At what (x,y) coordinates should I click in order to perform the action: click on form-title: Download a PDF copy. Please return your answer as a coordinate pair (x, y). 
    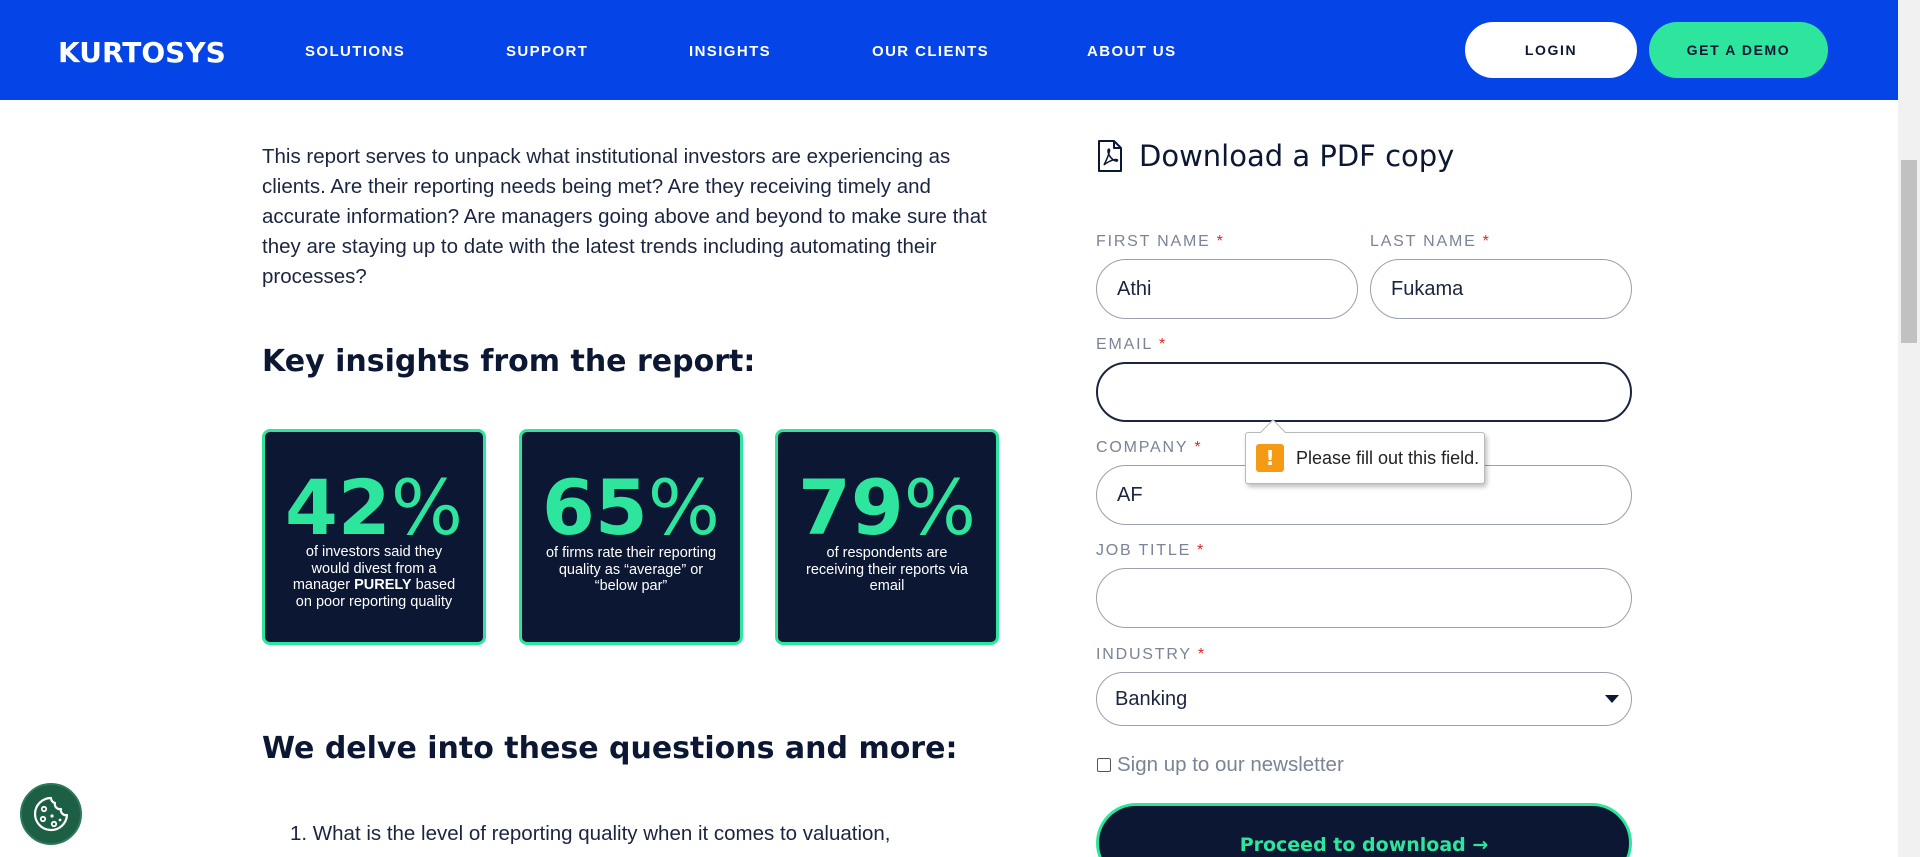
    Looking at the image, I should click on (1297, 156).